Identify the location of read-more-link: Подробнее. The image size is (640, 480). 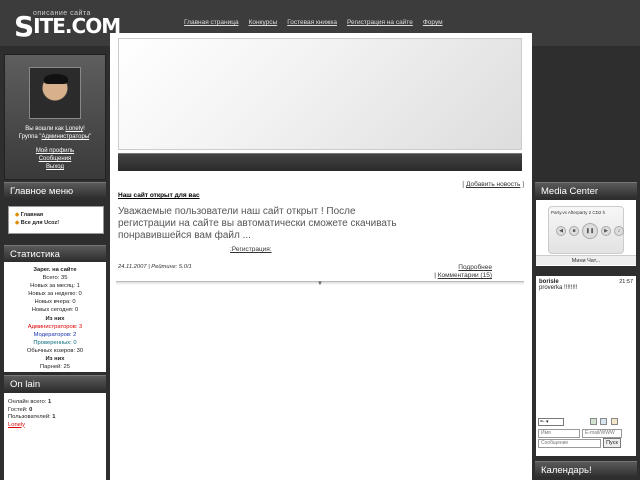
(475, 267).